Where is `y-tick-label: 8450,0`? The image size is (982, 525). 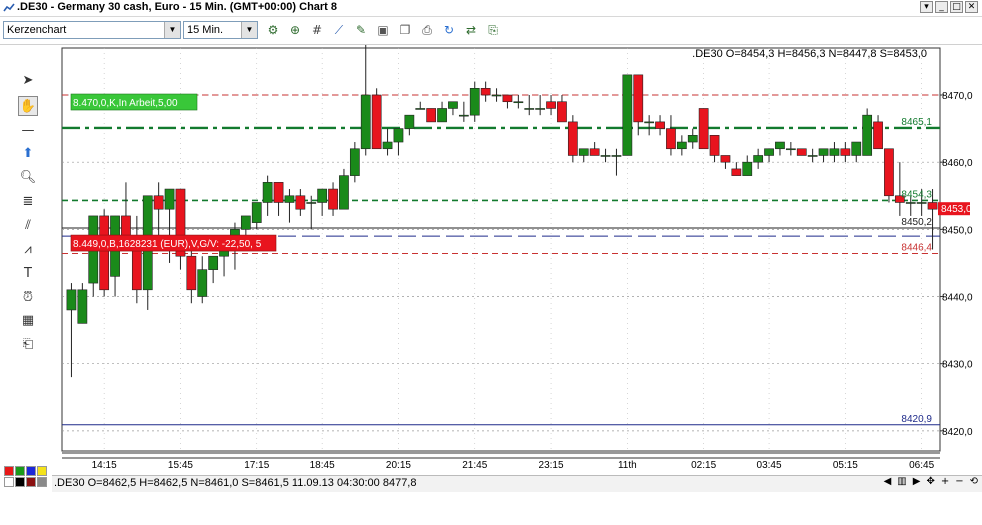 y-tick-label: 8450,0 is located at coordinates (957, 230).